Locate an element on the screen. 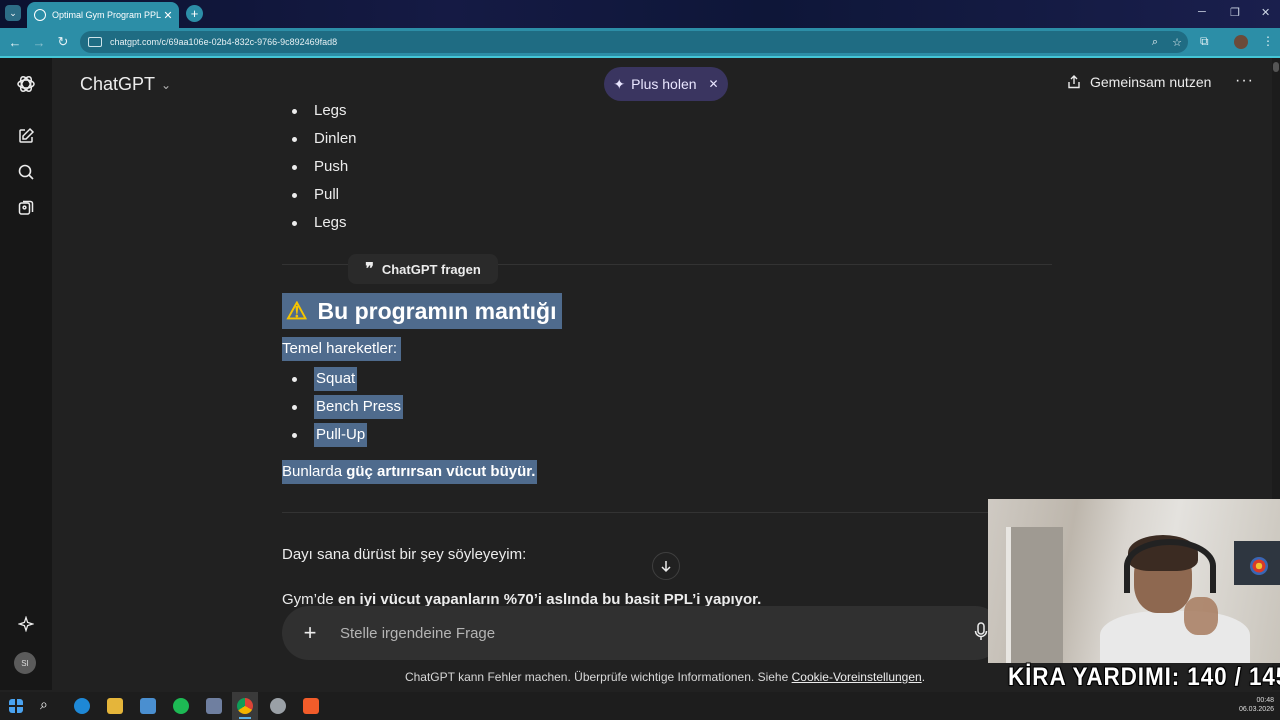 Image resolution: width=1280 pixels, height=720 pixels. share-label: Gemeinsam nutzen is located at coordinates (1151, 82).